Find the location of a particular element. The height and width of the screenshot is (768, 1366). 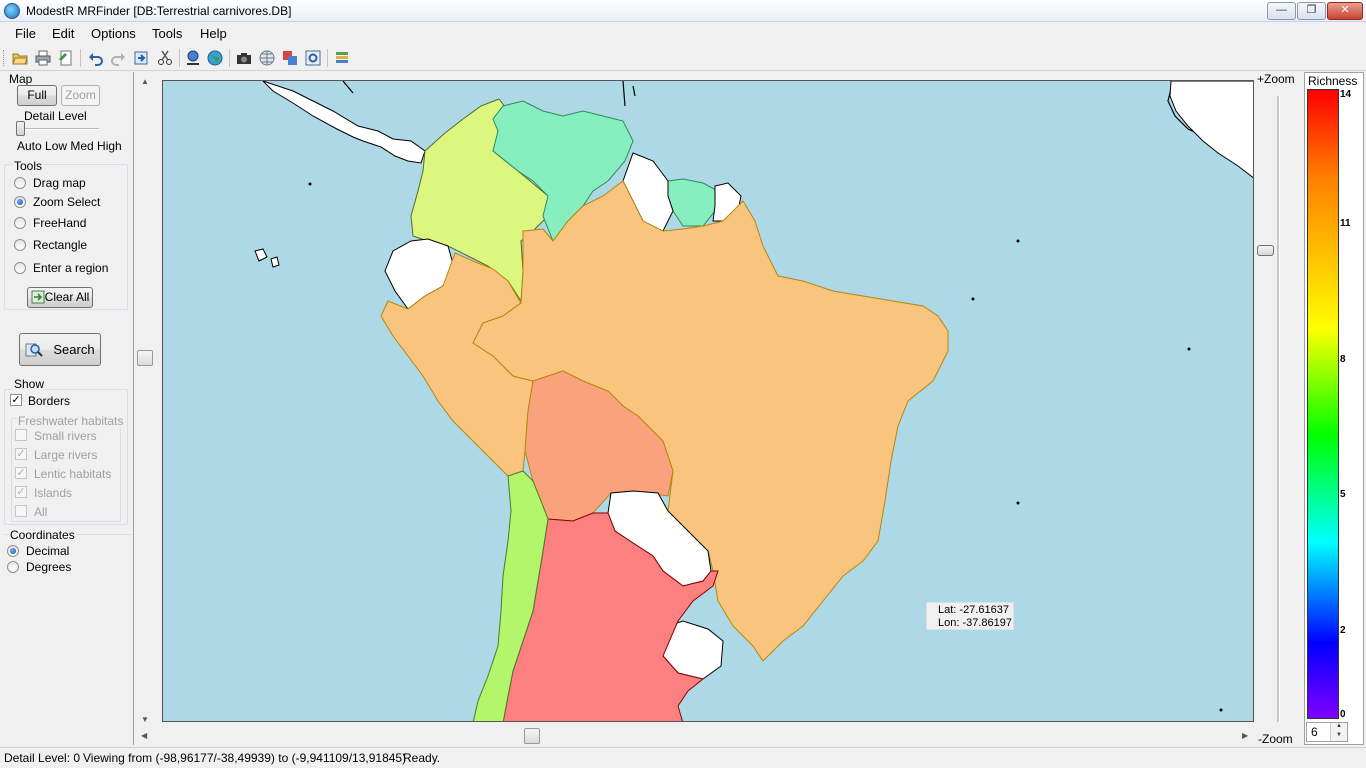

redo-icon is located at coordinates (118, 58).